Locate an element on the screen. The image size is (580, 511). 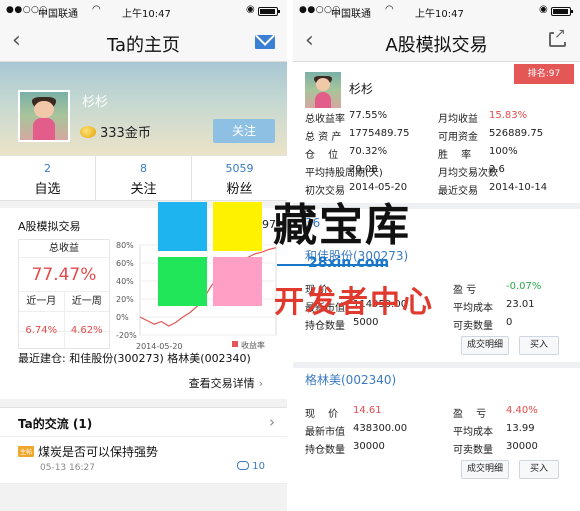
y-tick-label: 80% is located at coordinates (125, 245).